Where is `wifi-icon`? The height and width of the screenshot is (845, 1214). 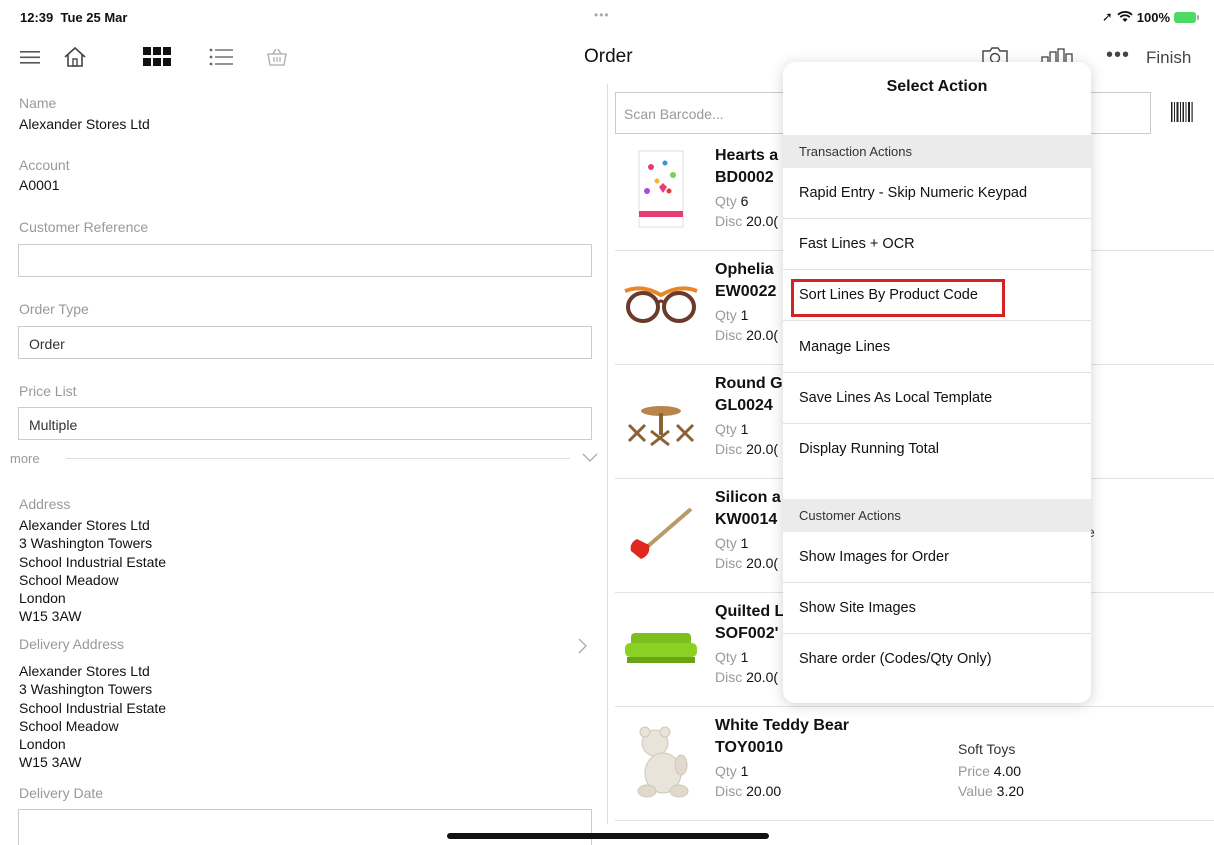
wifi-icon is located at coordinates (1125, 16).